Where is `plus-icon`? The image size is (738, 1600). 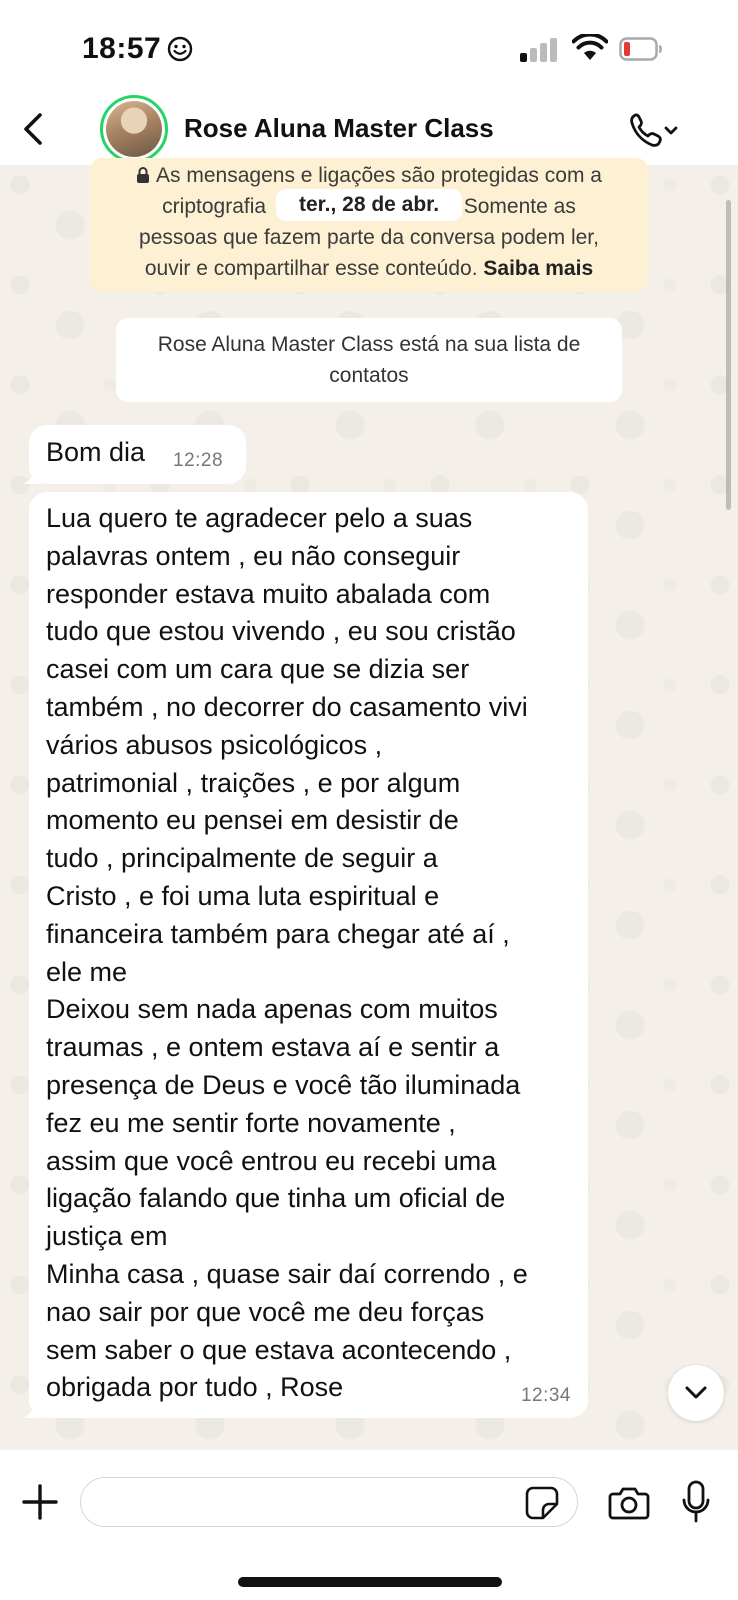
plus-icon is located at coordinates (40, 1502).